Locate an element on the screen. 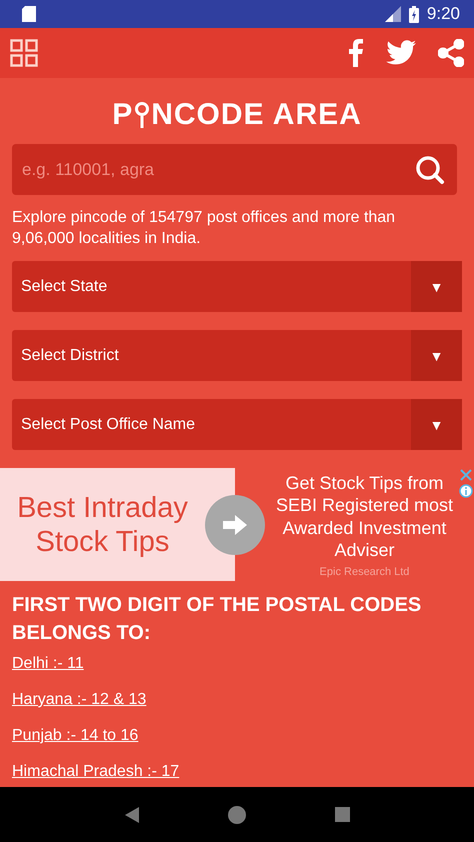 The height and width of the screenshot is (842, 474). facebook-icon is located at coordinates (356, 53).